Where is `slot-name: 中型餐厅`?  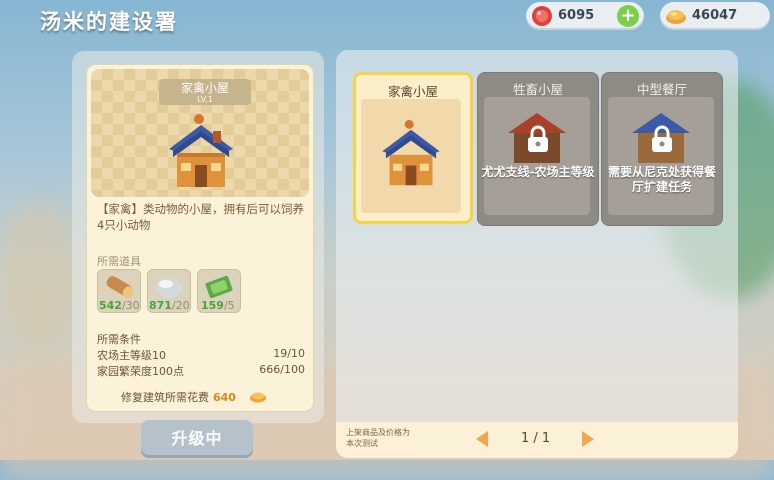
slot-name: 中型餐厅 is located at coordinates (661, 89).